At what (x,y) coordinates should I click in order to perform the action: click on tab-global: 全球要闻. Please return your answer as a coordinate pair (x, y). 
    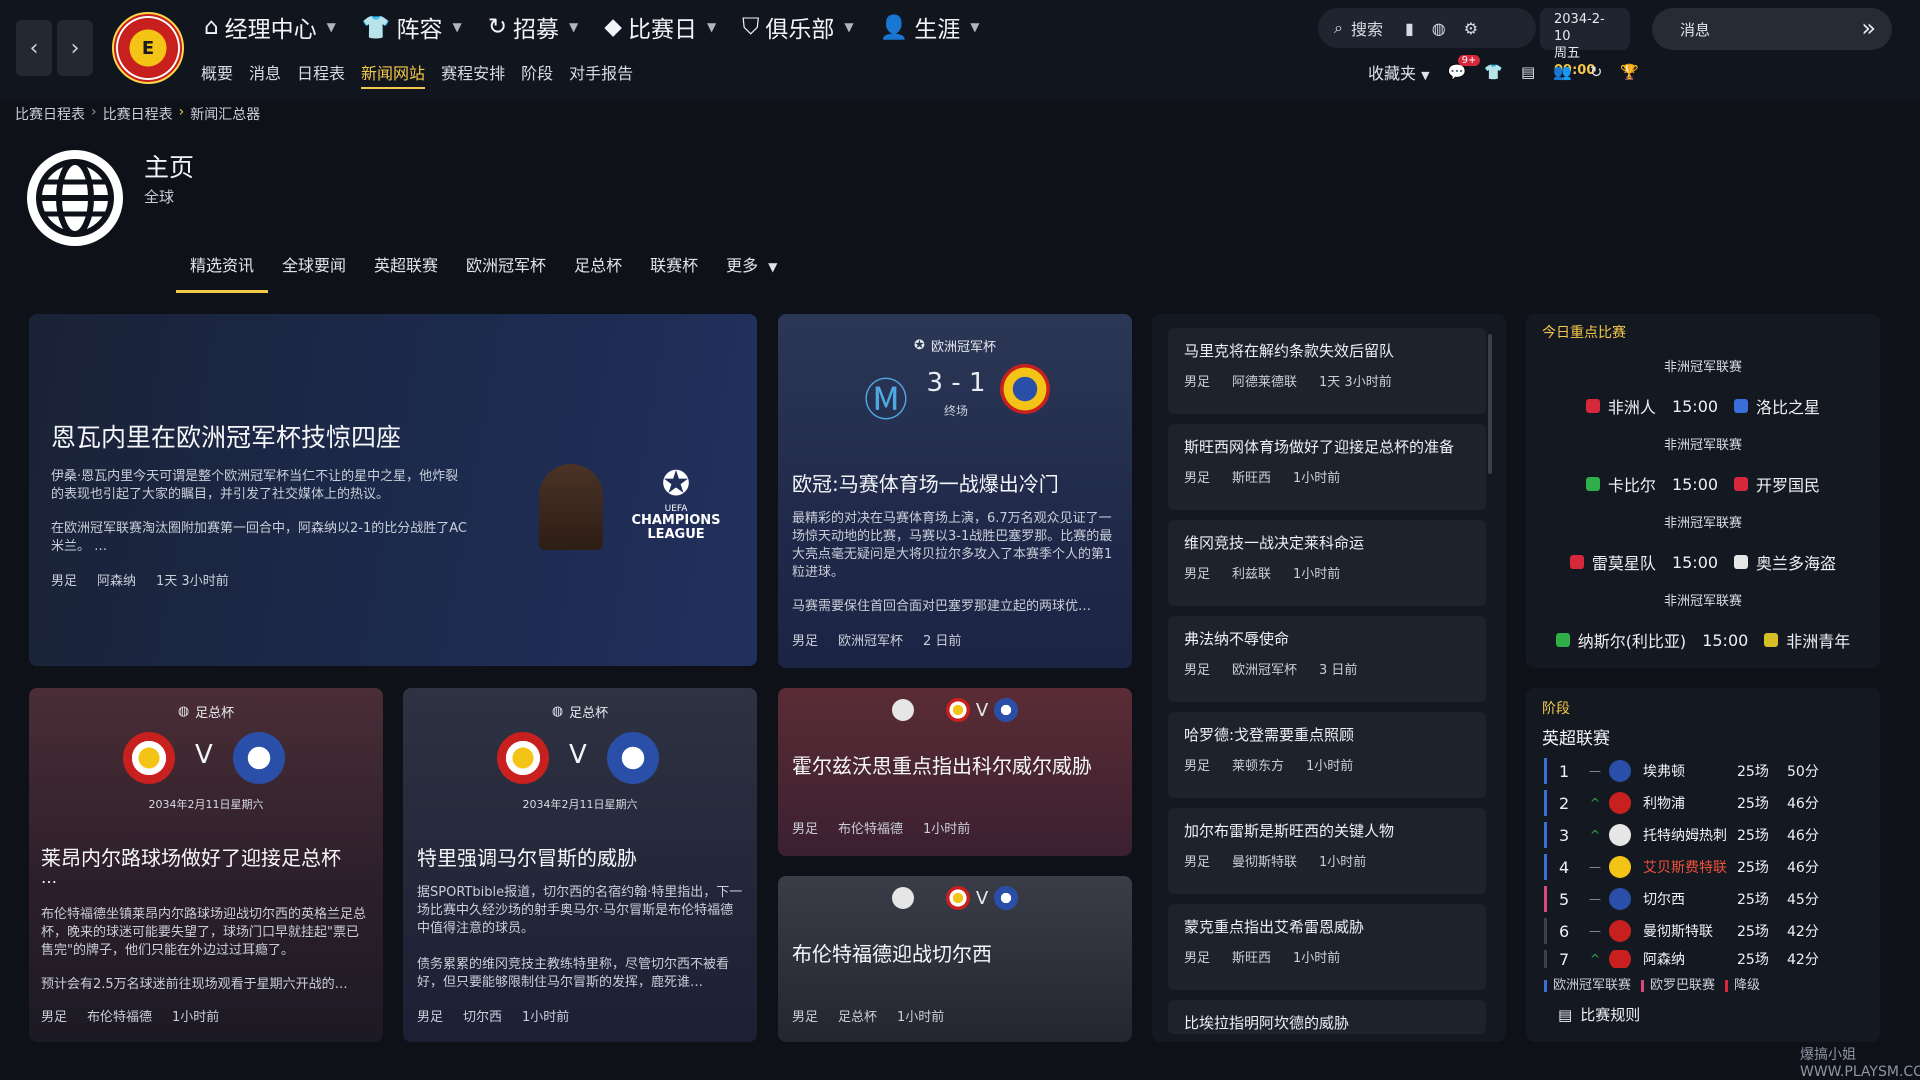
    Looking at the image, I should click on (314, 270).